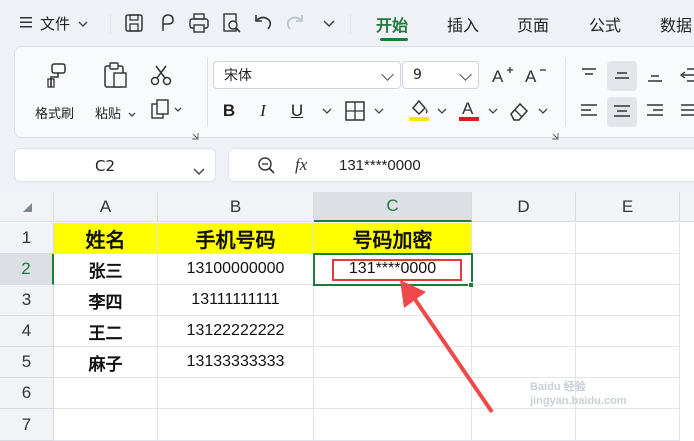 This screenshot has height=441, width=694. Describe the element at coordinates (535, 75) in the screenshot. I see `decrease-font-icon: A` at that location.